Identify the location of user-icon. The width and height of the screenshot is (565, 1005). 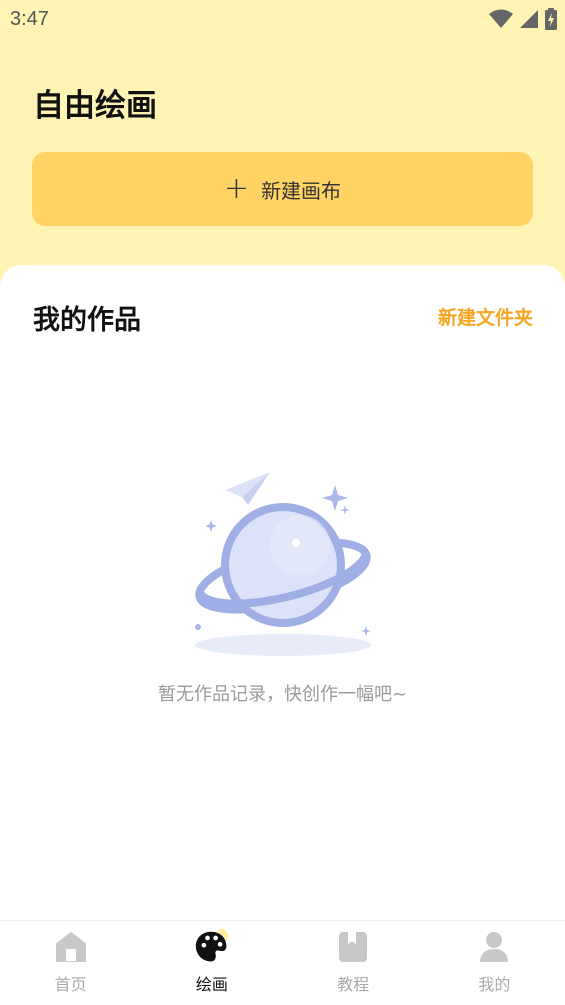
(494, 947).